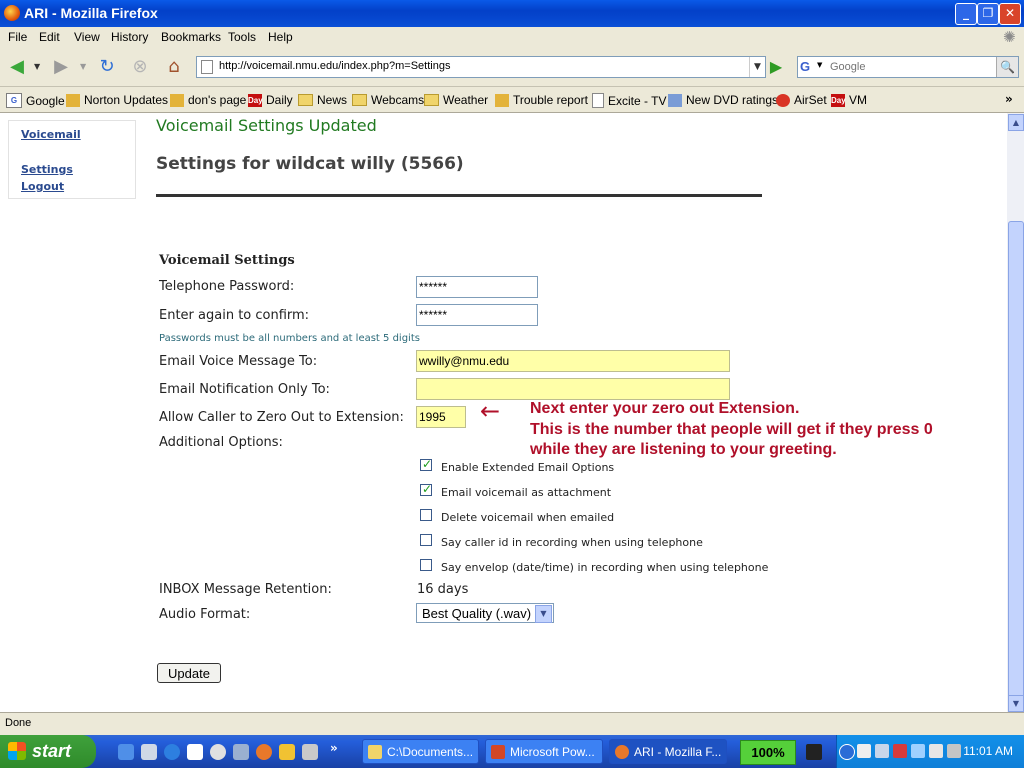 The width and height of the screenshot is (1024, 768). What do you see at coordinates (426, 464) in the screenshot?
I see `extended-email-checkbox` at bounding box center [426, 464].